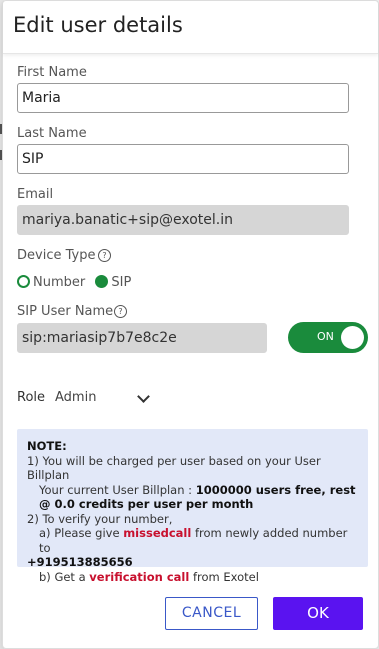 The image size is (379, 649). I want to click on note-line-6: b) Get a verification call from Exotel, so click(192, 577).